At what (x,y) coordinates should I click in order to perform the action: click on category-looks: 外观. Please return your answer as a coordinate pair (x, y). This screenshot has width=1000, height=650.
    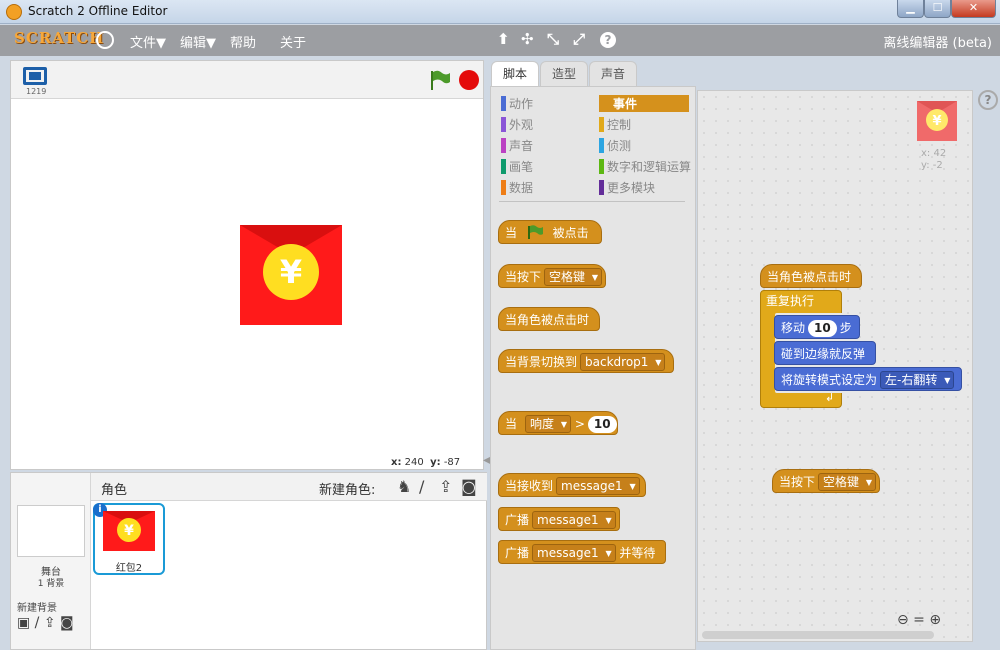
    Looking at the image, I should click on (517, 124).